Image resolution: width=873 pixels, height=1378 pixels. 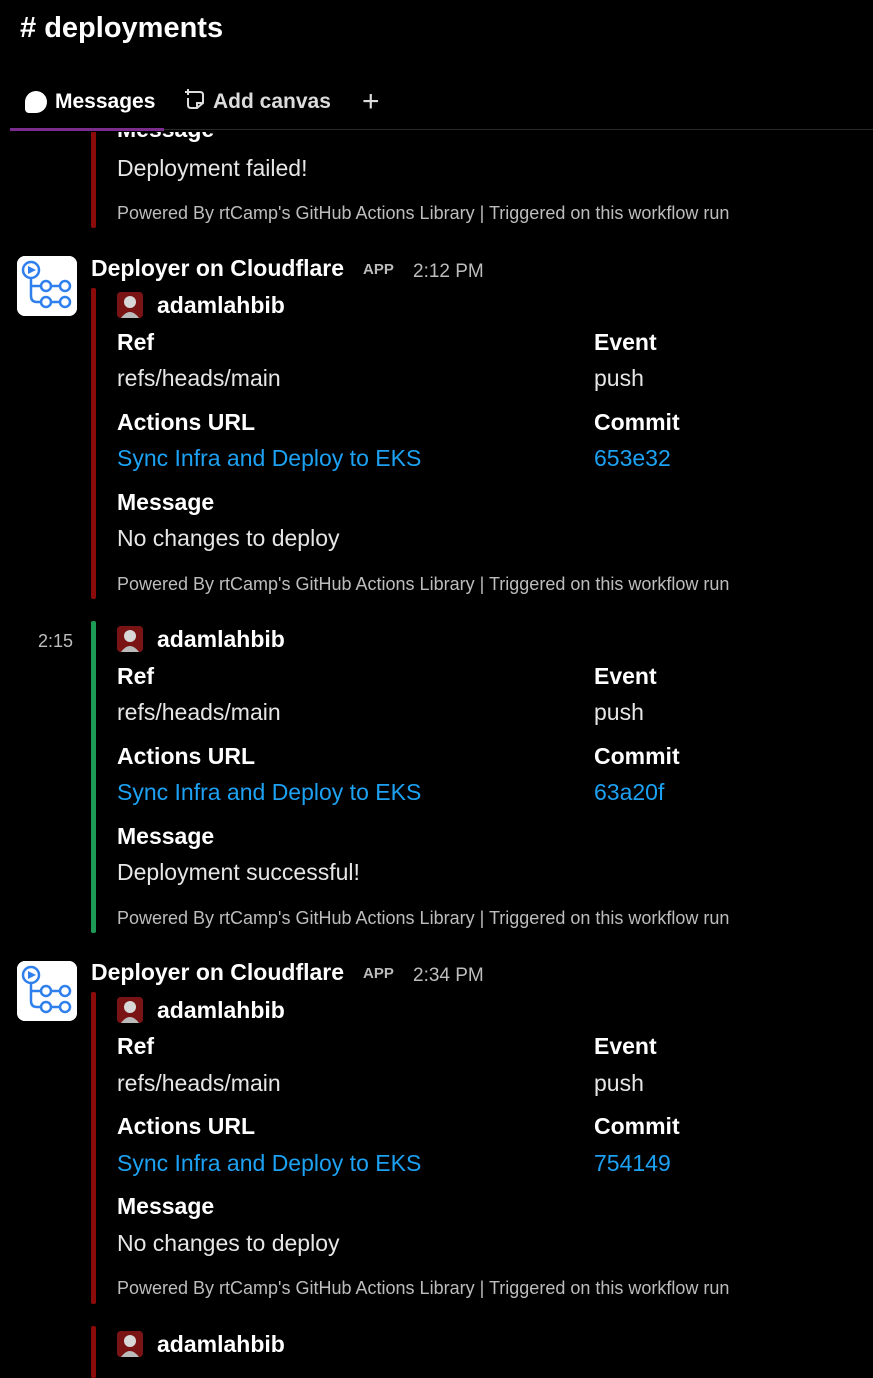 I want to click on commit-link: 754149, so click(x=632, y=1163).